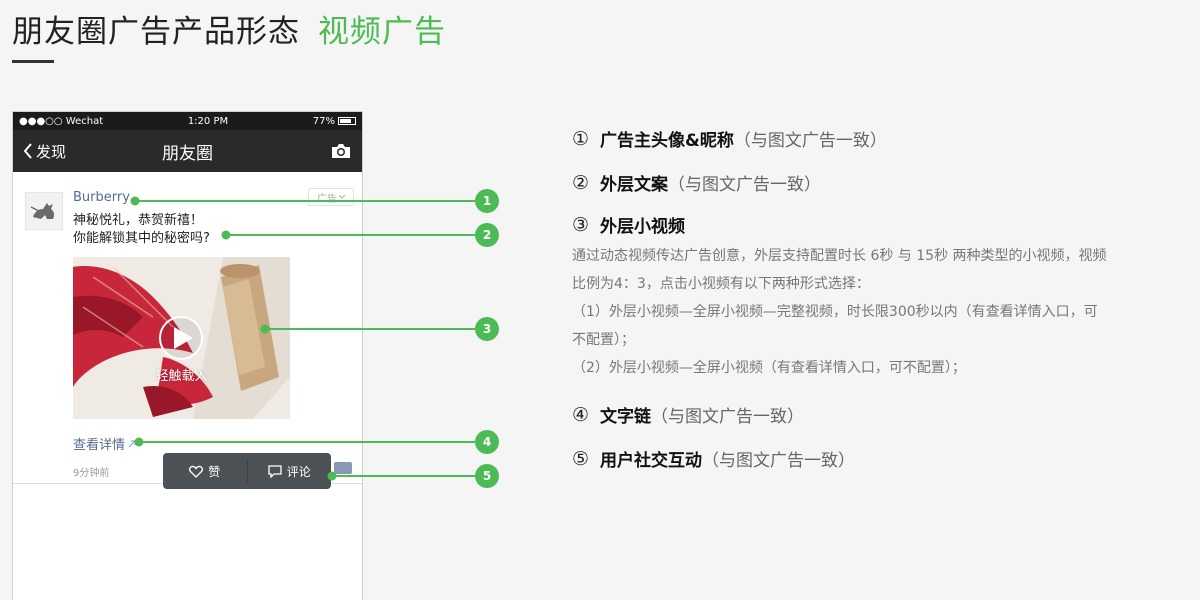 This screenshot has height=600, width=1200. Describe the element at coordinates (835, 312) in the screenshot. I see `video-desc-line: （1）外层小视频—全屏小视频—完整视频，时长限300秒以内（有查看详情入口，可` at that location.